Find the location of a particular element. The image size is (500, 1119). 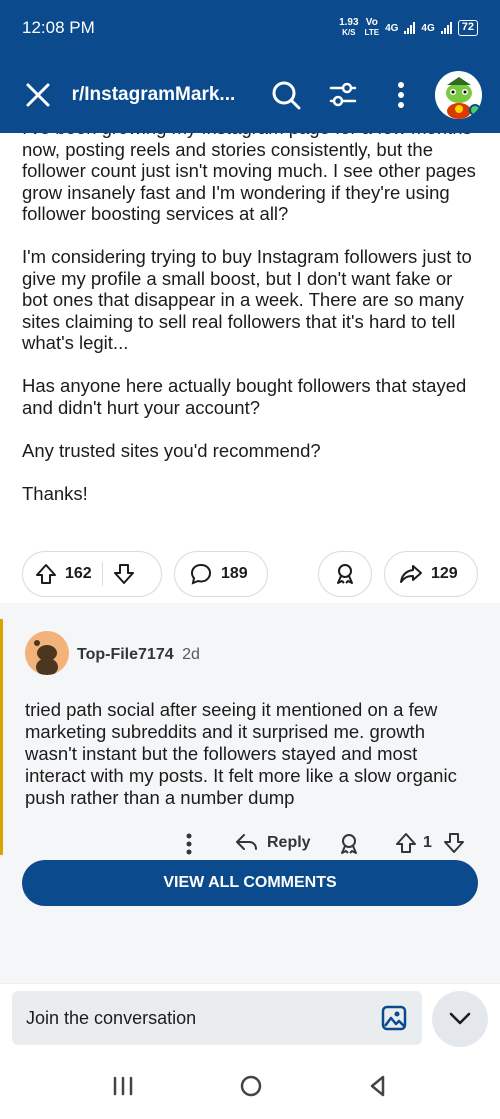

status-bar: 12:08 PM 1.93 K/S Vo LTE 4G 4G 72 is located at coordinates (250, 28).